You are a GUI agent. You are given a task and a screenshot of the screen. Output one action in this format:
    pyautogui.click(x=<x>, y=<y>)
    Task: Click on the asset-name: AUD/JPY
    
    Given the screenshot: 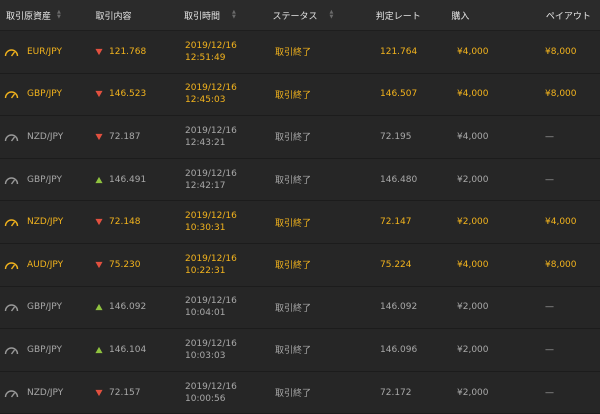 What is the action you would take?
    pyautogui.click(x=45, y=264)
    